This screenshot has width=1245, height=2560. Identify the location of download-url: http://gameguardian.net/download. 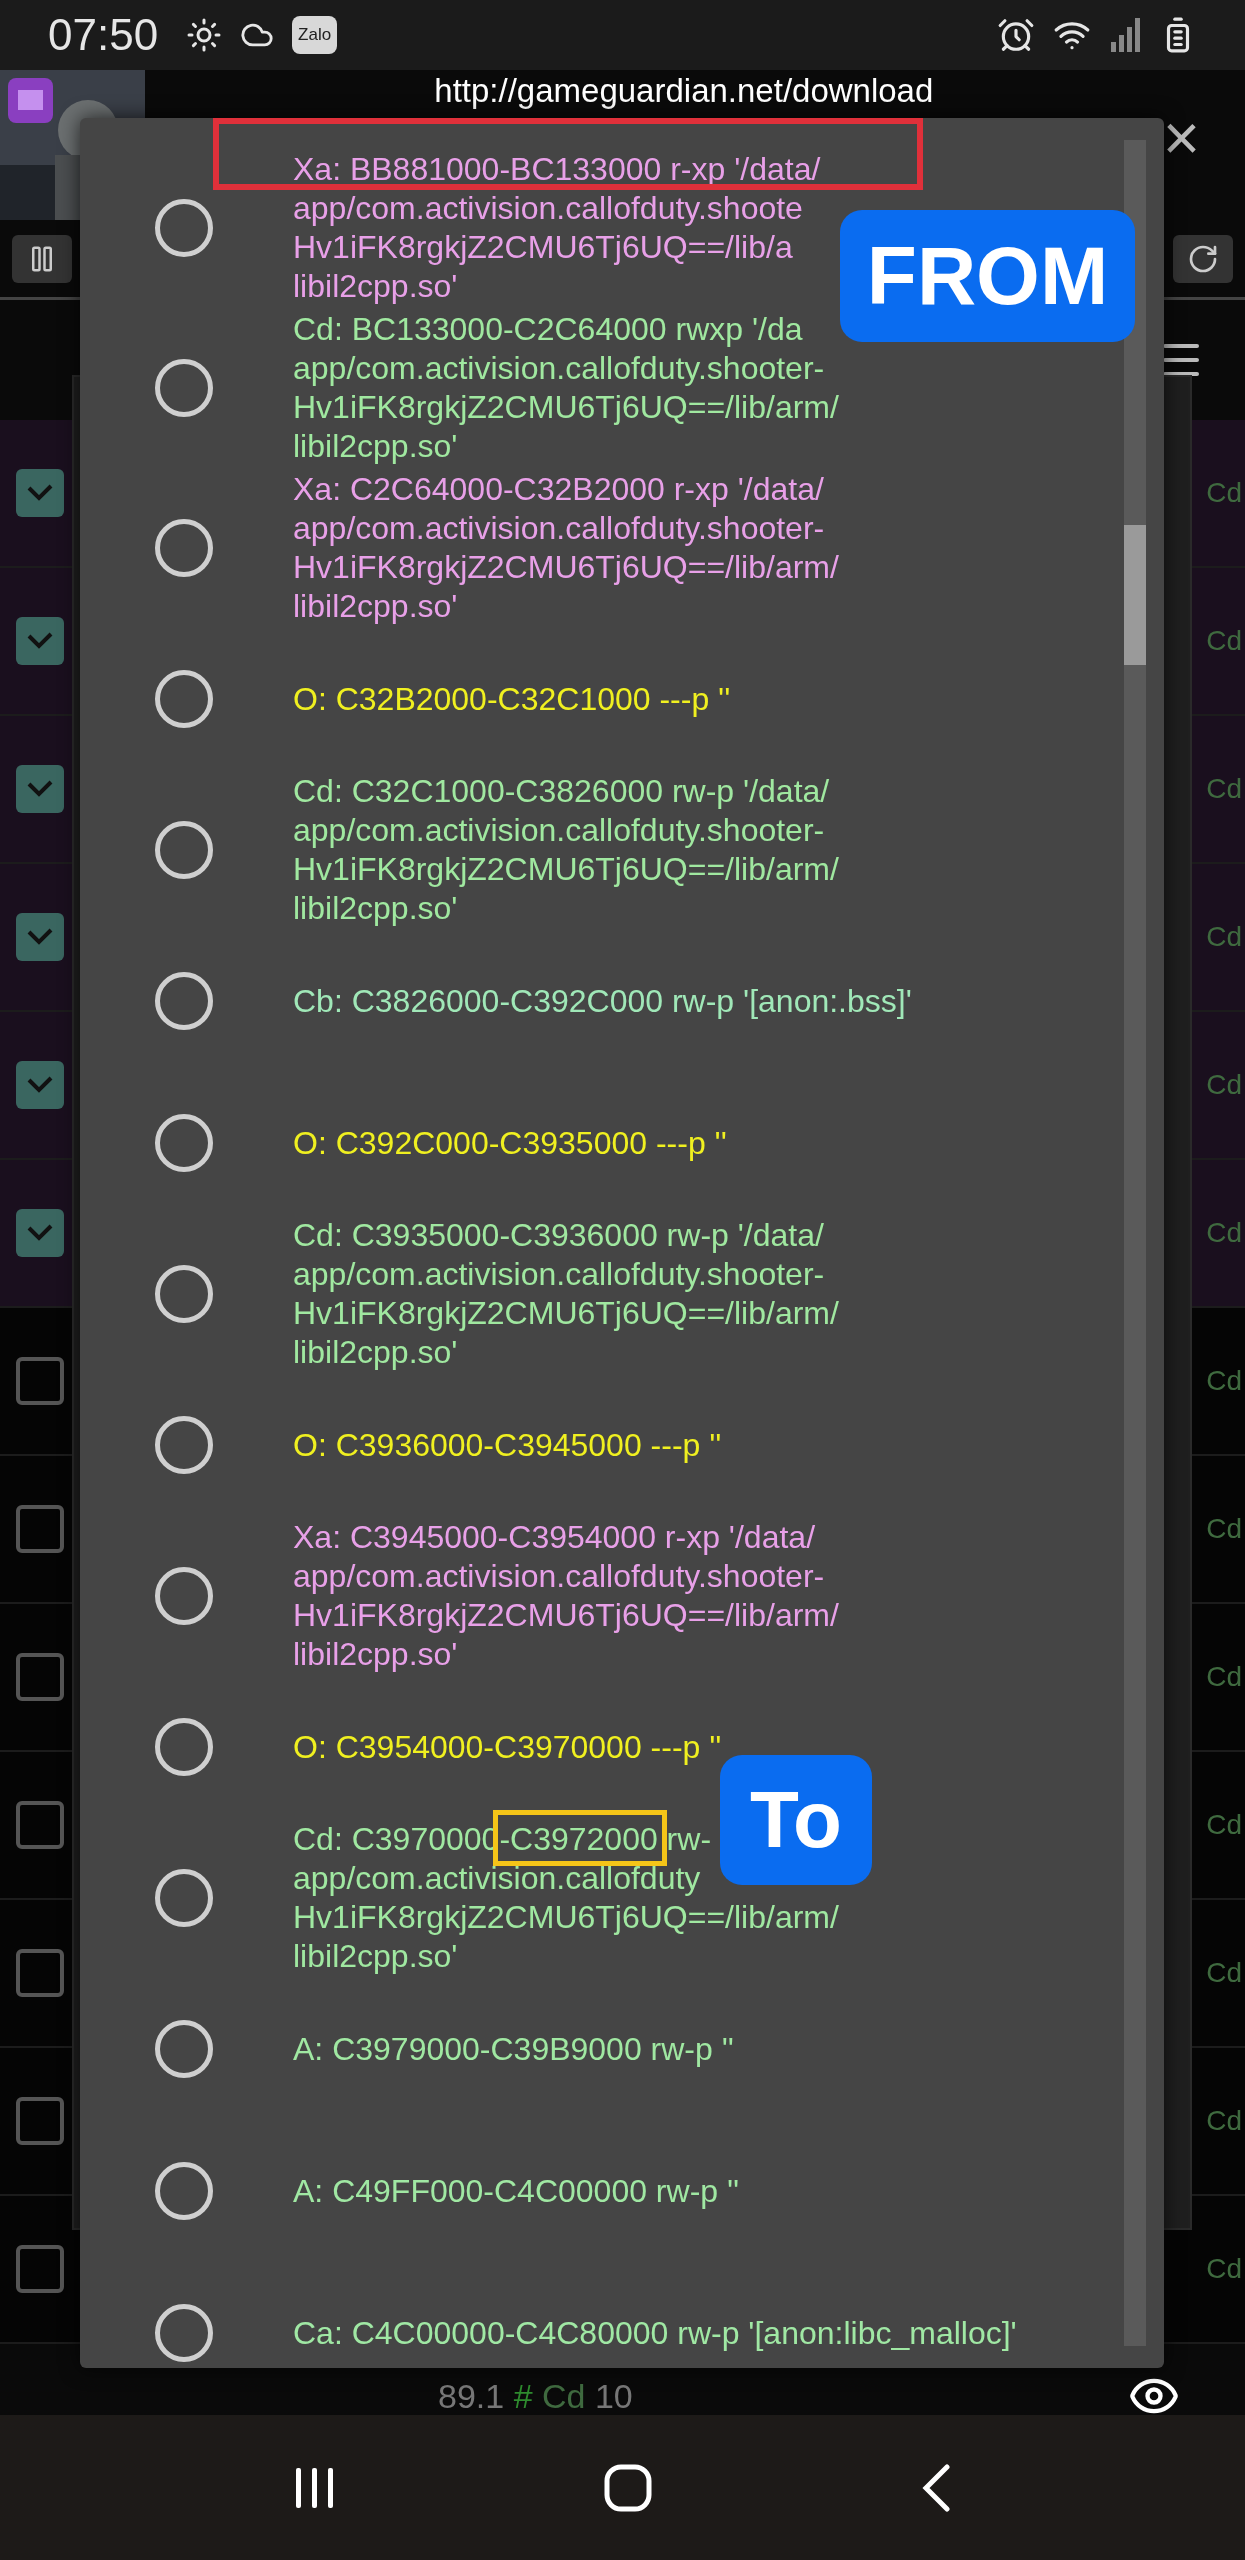
(684, 91).